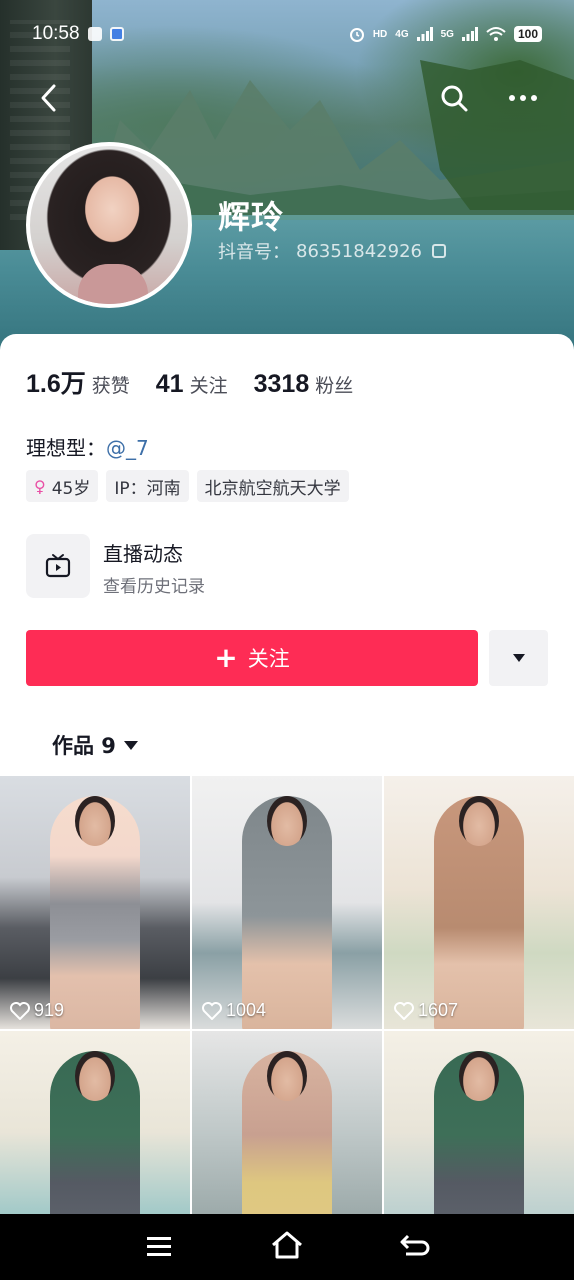  I want to click on stat-followers: 3318 粉丝, so click(304, 384).